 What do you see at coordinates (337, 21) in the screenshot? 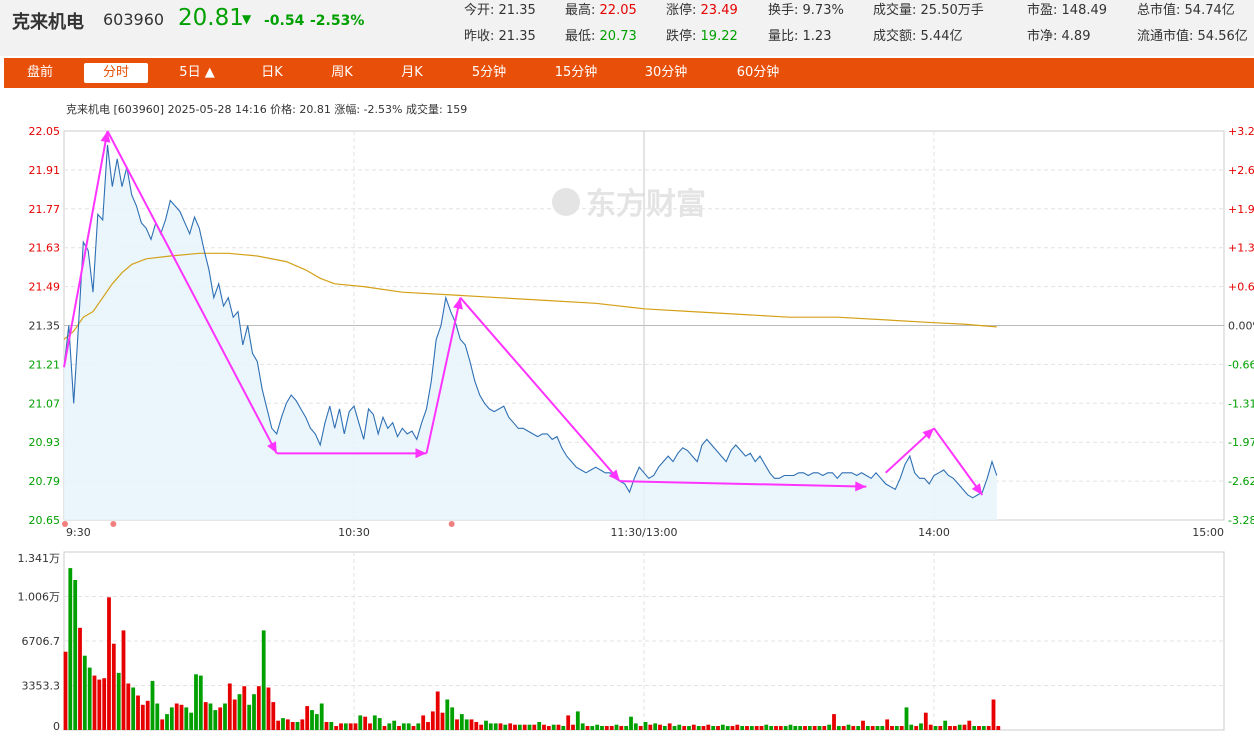
I see `price-change-percent: -2.53%` at bounding box center [337, 21].